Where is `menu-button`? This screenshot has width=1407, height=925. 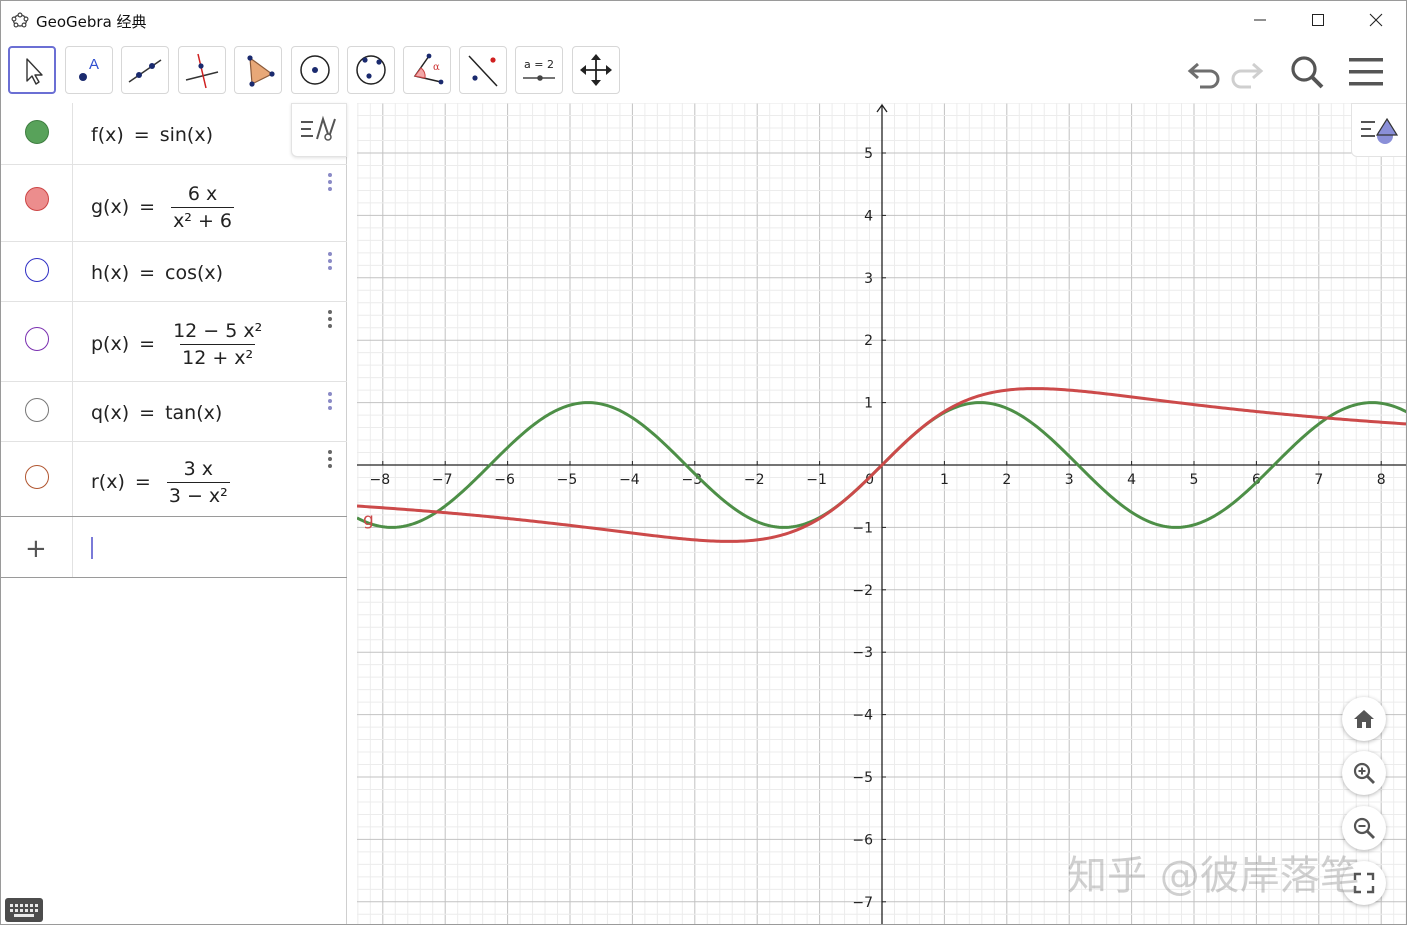
menu-button is located at coordinates (1367, 73).